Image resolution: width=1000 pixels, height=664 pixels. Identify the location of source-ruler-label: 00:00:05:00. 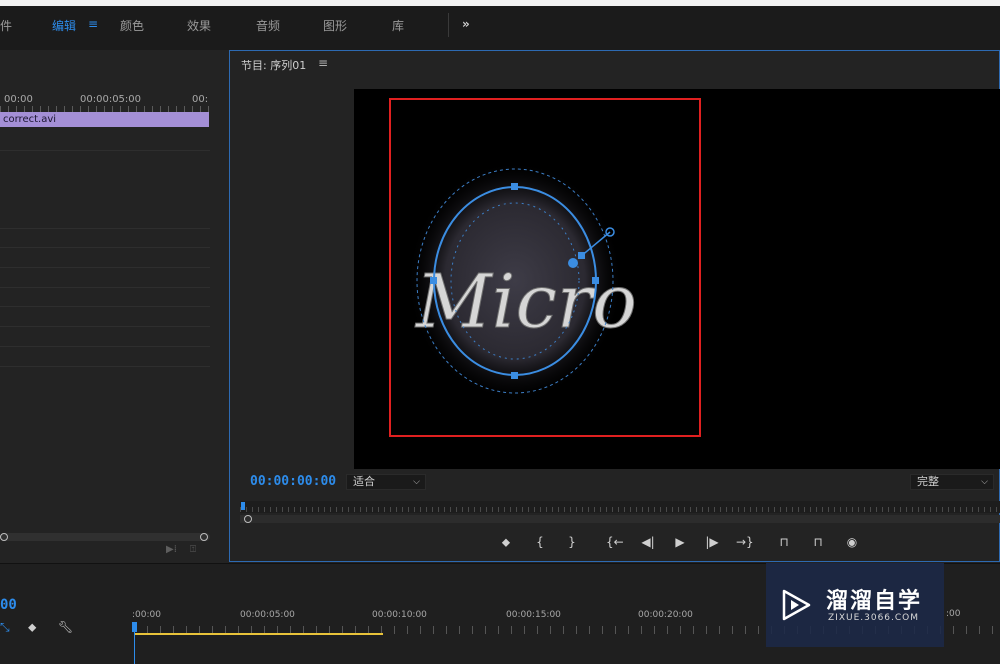
(111, 99).